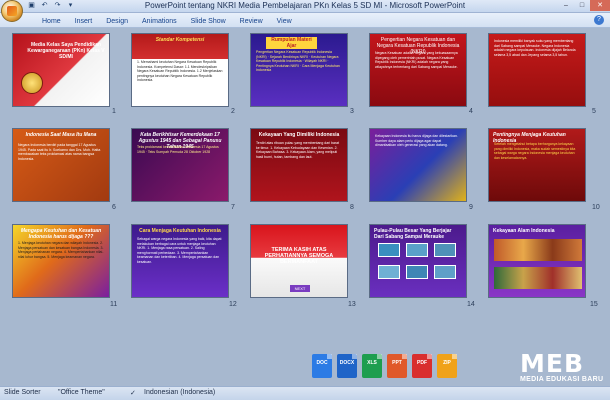 This screenshot has height=400, width=610. I want to click on slide-number: 4, so click(471, 111).